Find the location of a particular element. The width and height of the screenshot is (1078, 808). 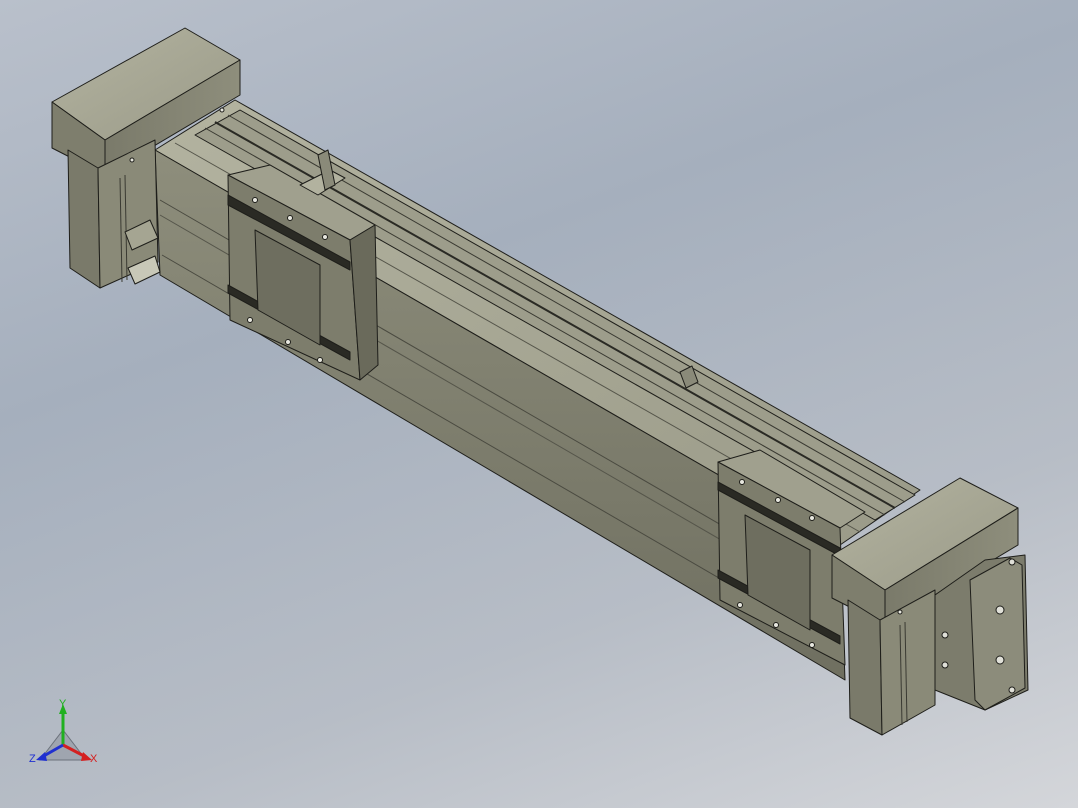

z-axis-label: Z is located at coordinates (32, 759).